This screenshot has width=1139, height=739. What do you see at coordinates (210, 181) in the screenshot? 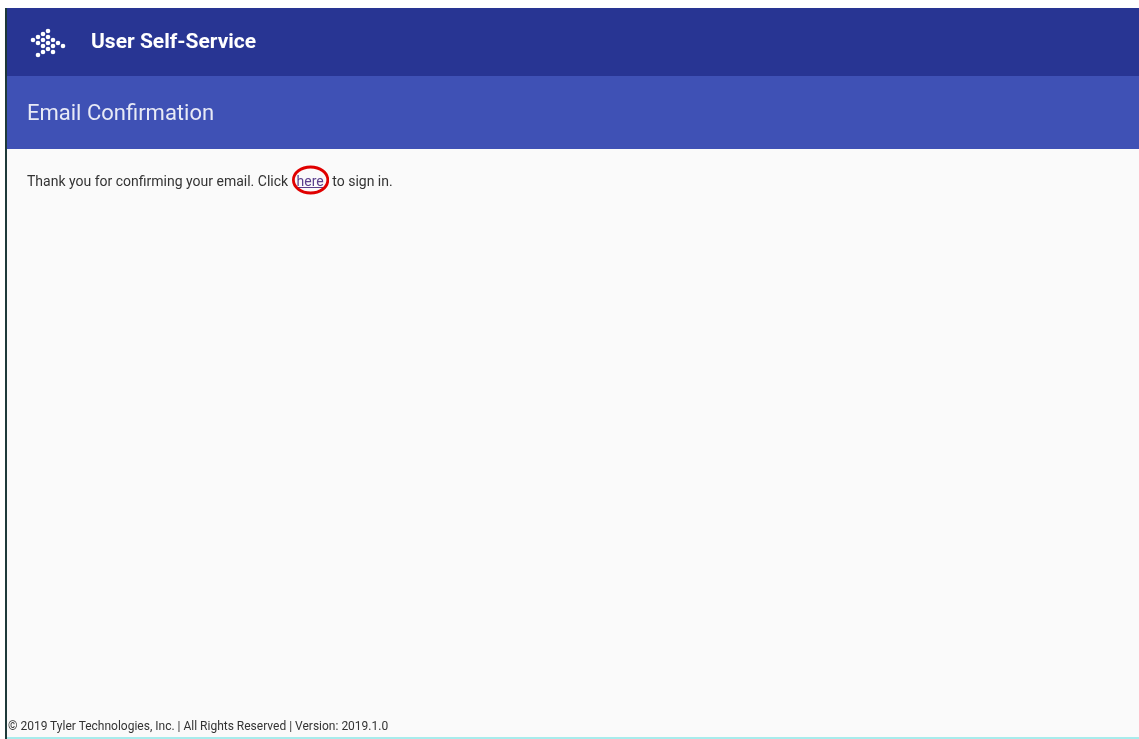
I see `confirmation-message: Thank you for confirming your email. Click here to sign in.` at bounding box center [210, 181].